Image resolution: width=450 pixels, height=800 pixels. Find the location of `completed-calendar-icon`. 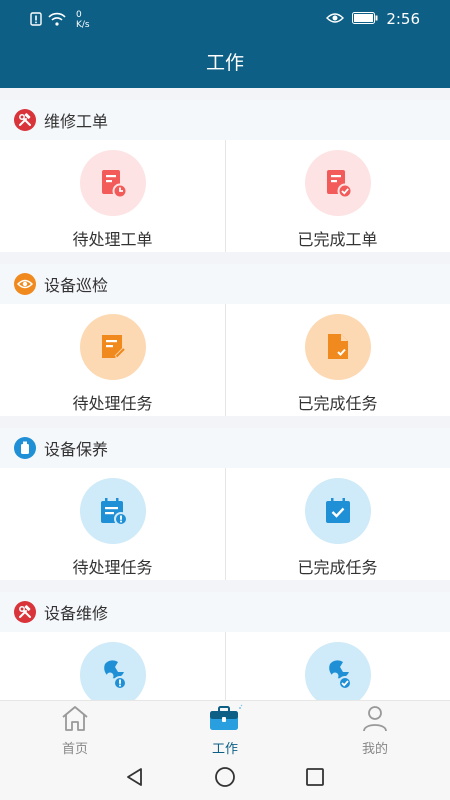

completed-calendar-icon is located at coordinates (337, 511).